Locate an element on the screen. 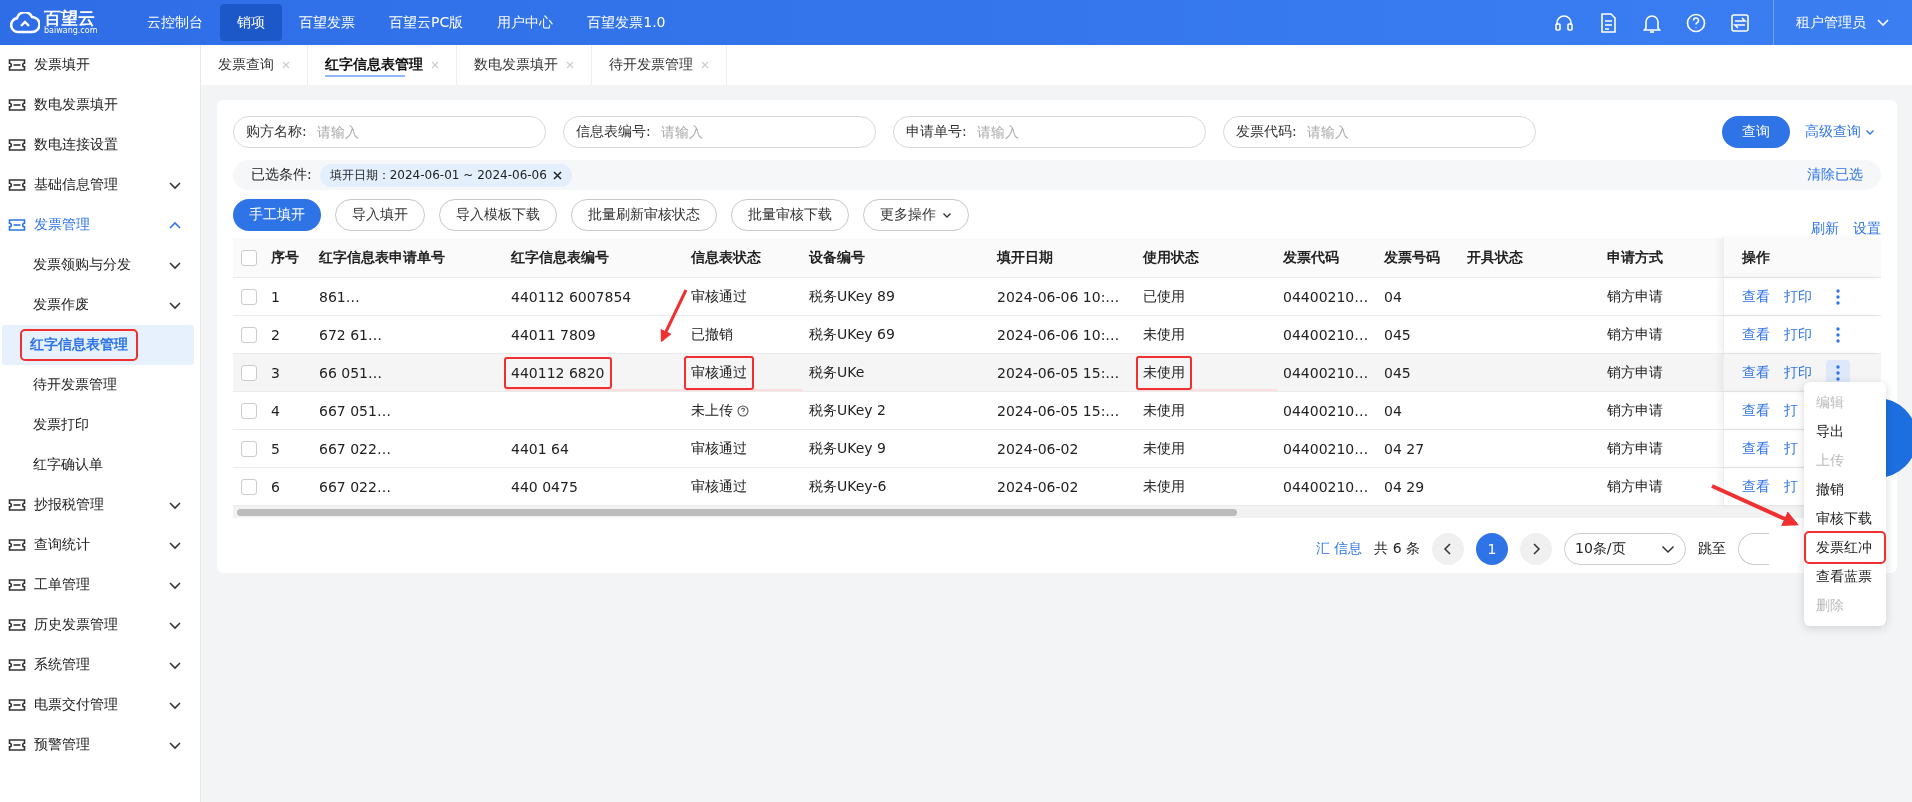 The image size is (1912, 802). sidebar-item: 数电发票填开 is located at coordinates (100, 105).